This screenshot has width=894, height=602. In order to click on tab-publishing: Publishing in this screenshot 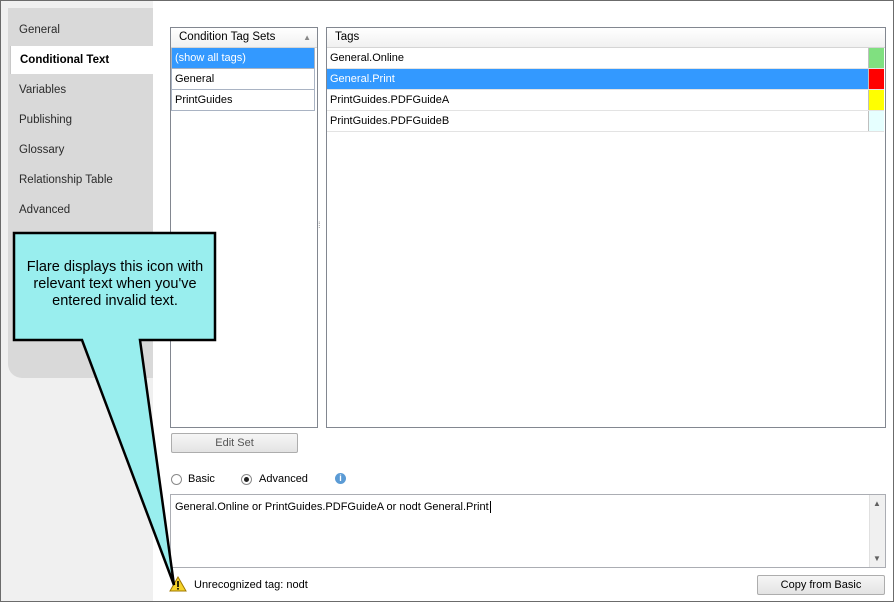, I will do `click(81, 120)`.